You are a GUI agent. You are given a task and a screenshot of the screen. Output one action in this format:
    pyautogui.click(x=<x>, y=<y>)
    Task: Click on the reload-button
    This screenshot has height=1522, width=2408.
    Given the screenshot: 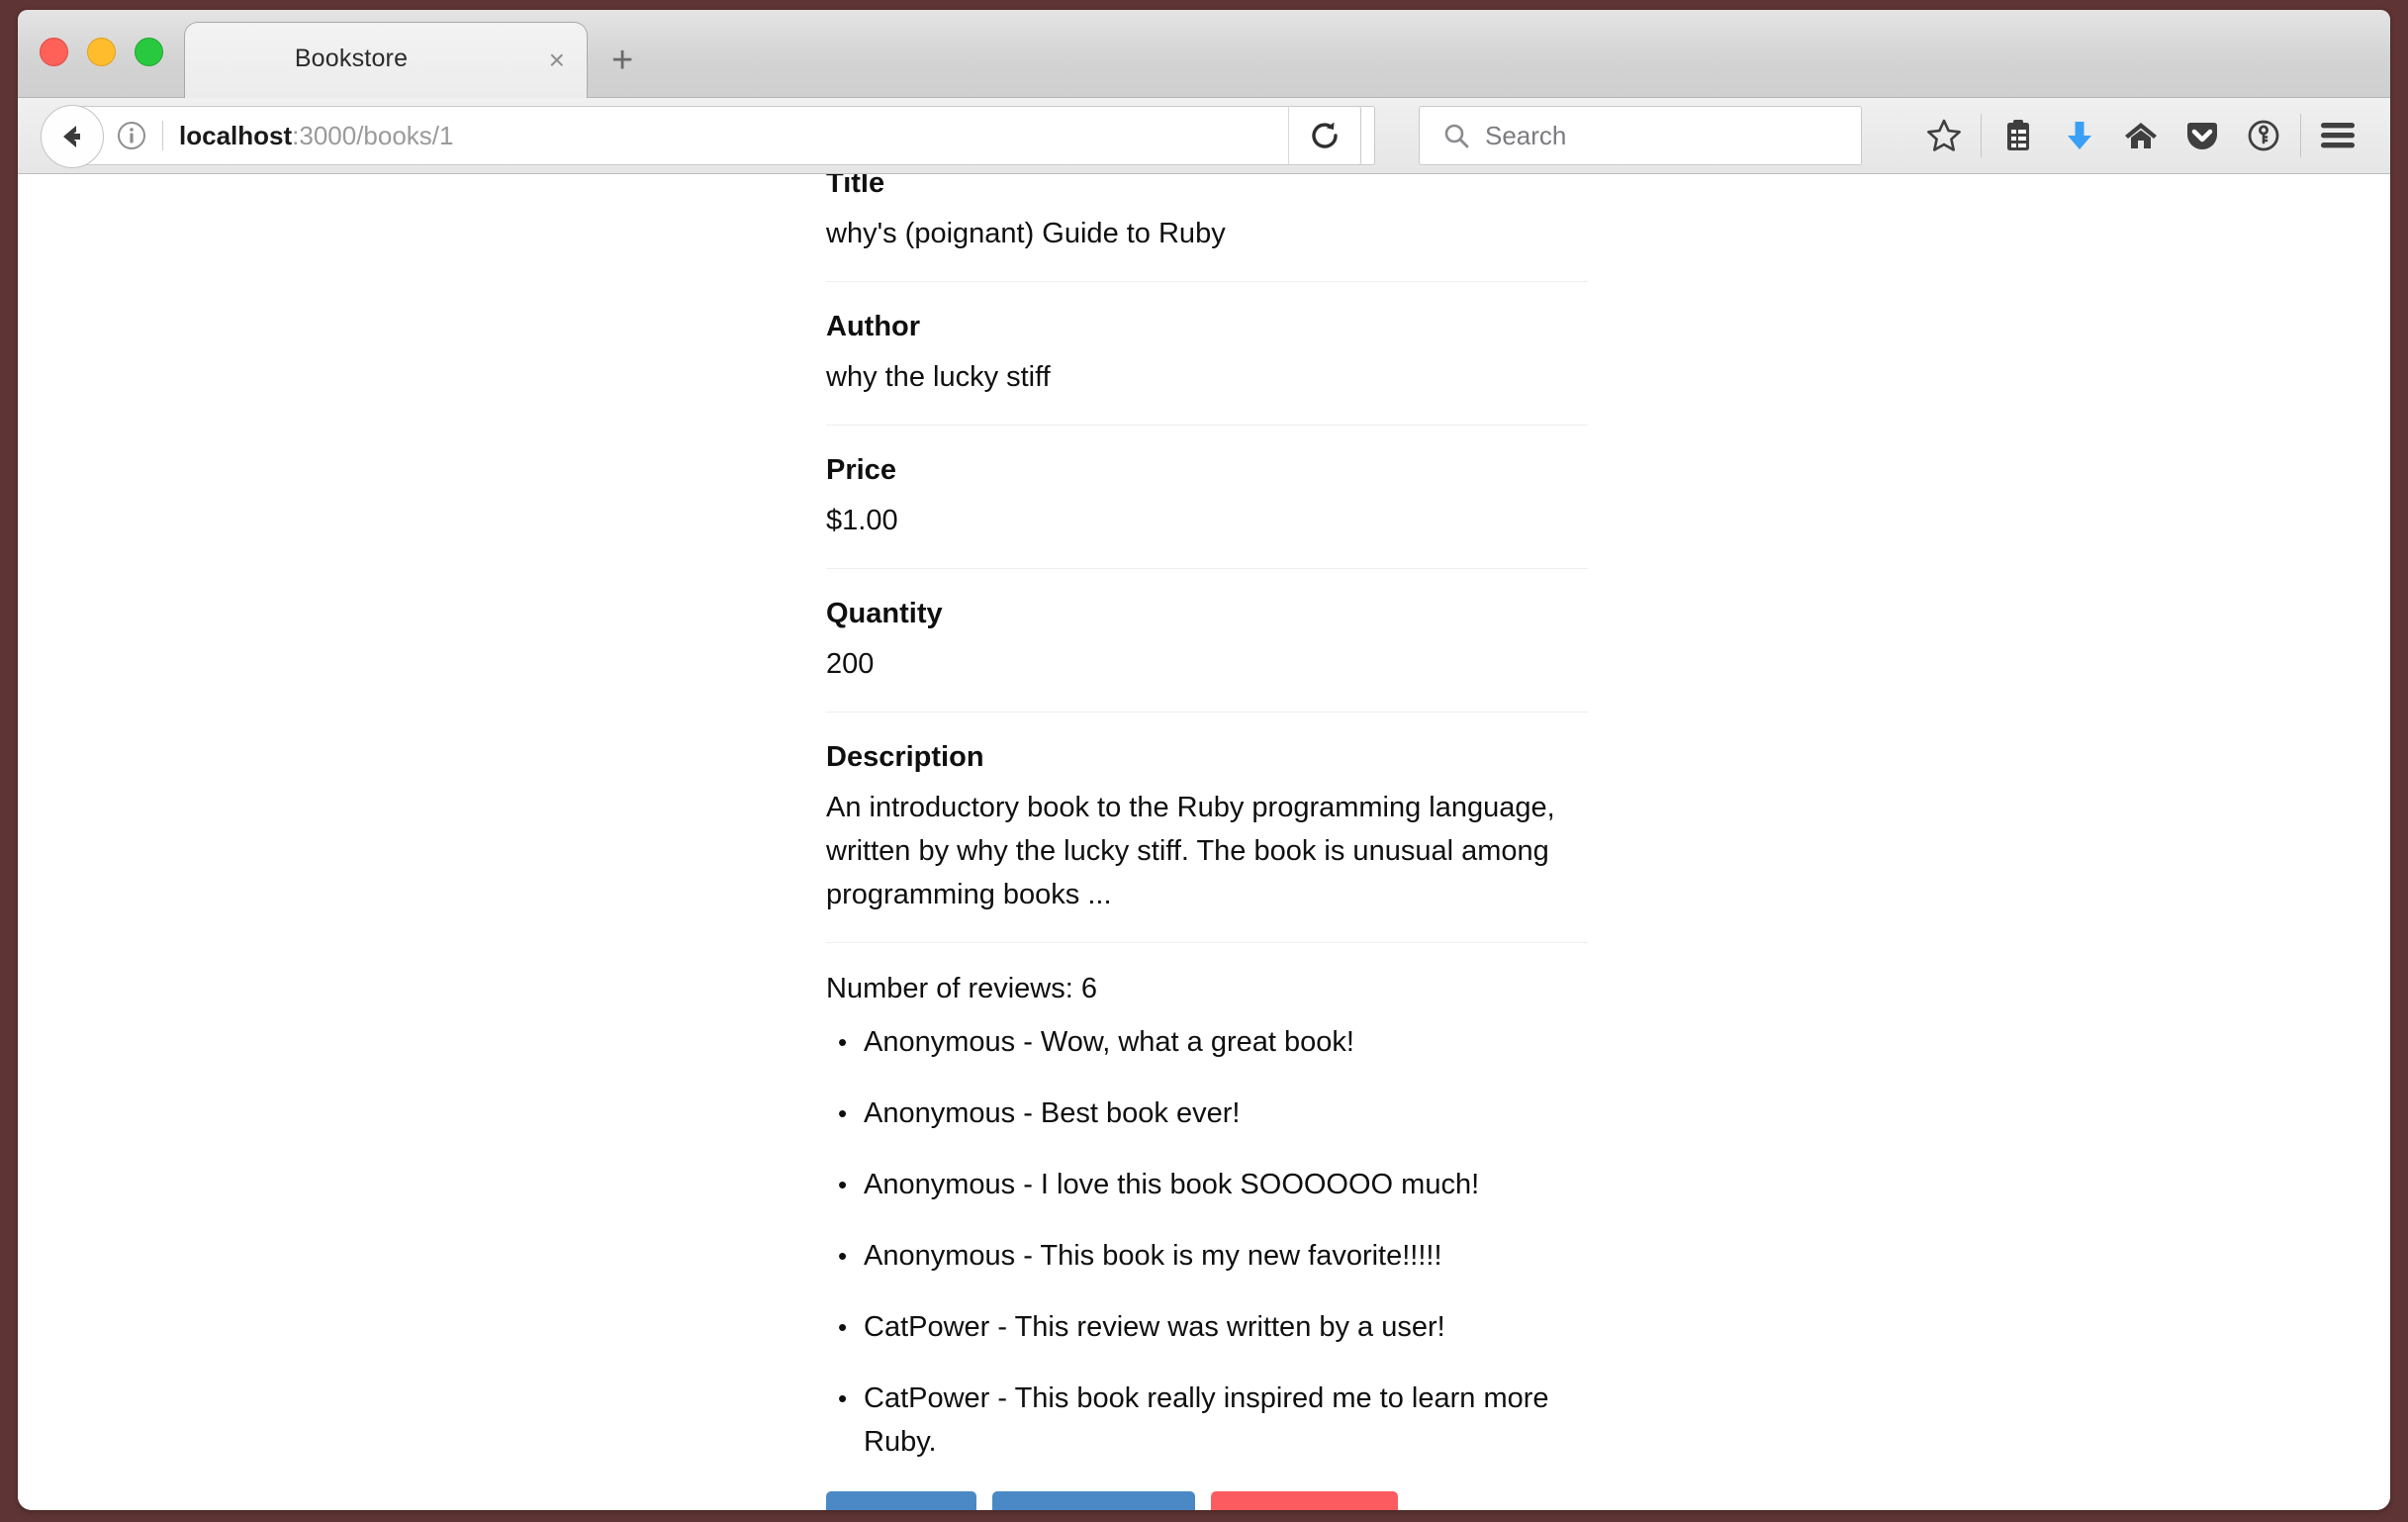 What is the action you would take?
    pyautogui.click(x=1324, y=136)
    